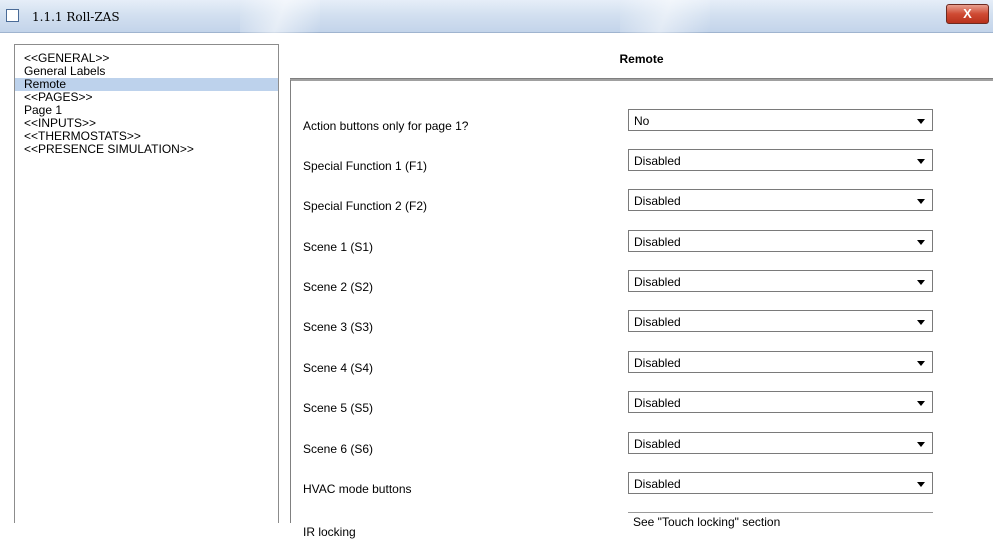 This screenshot has width=993, height=539. I want to click on dropdown-value: No, so click(642, 121).